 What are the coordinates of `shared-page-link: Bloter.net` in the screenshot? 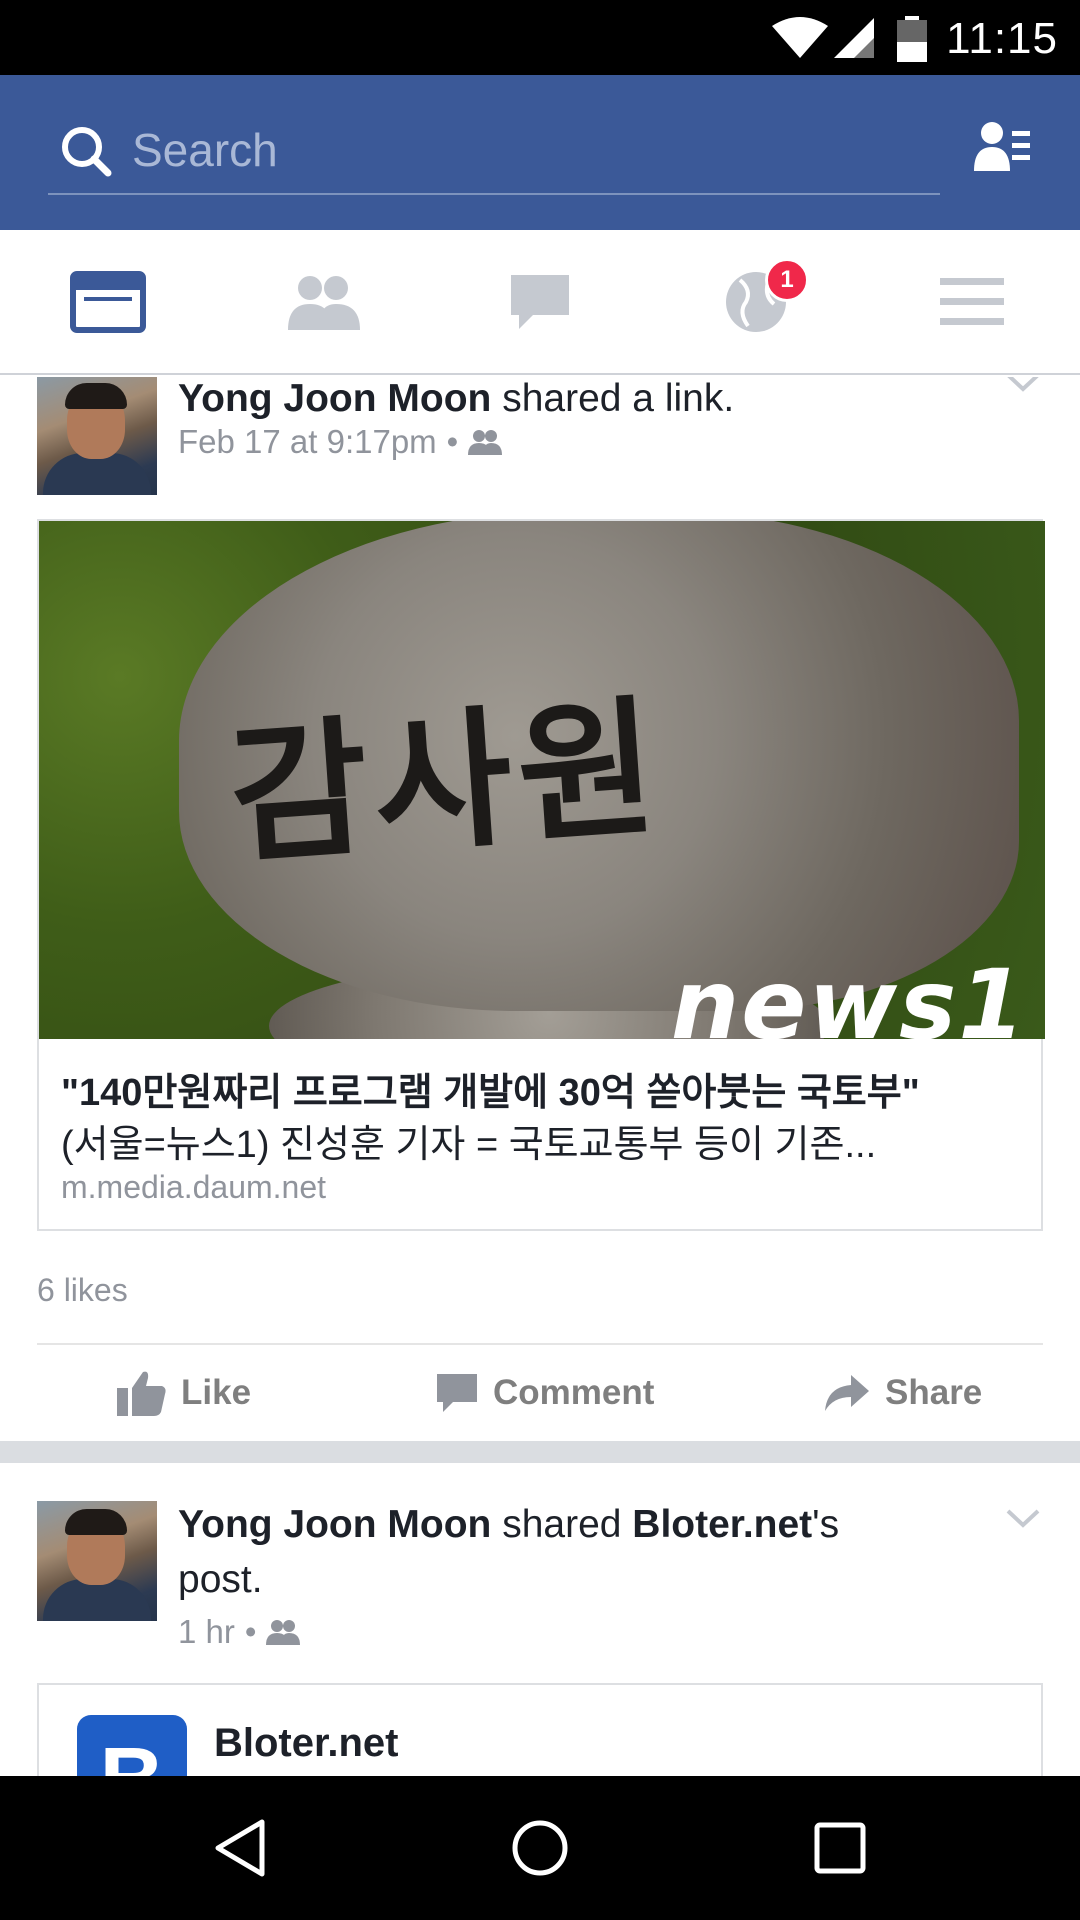 It's located at (722, 1524).